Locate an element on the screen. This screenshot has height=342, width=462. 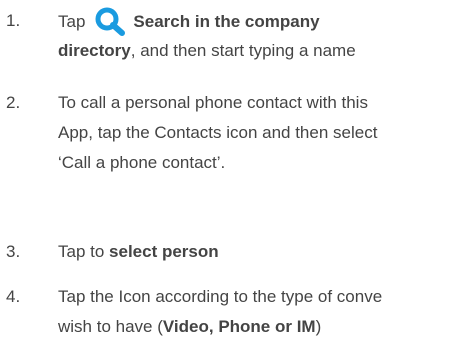
step-text: , and then start typing a name is located at coordinates (243, 50).